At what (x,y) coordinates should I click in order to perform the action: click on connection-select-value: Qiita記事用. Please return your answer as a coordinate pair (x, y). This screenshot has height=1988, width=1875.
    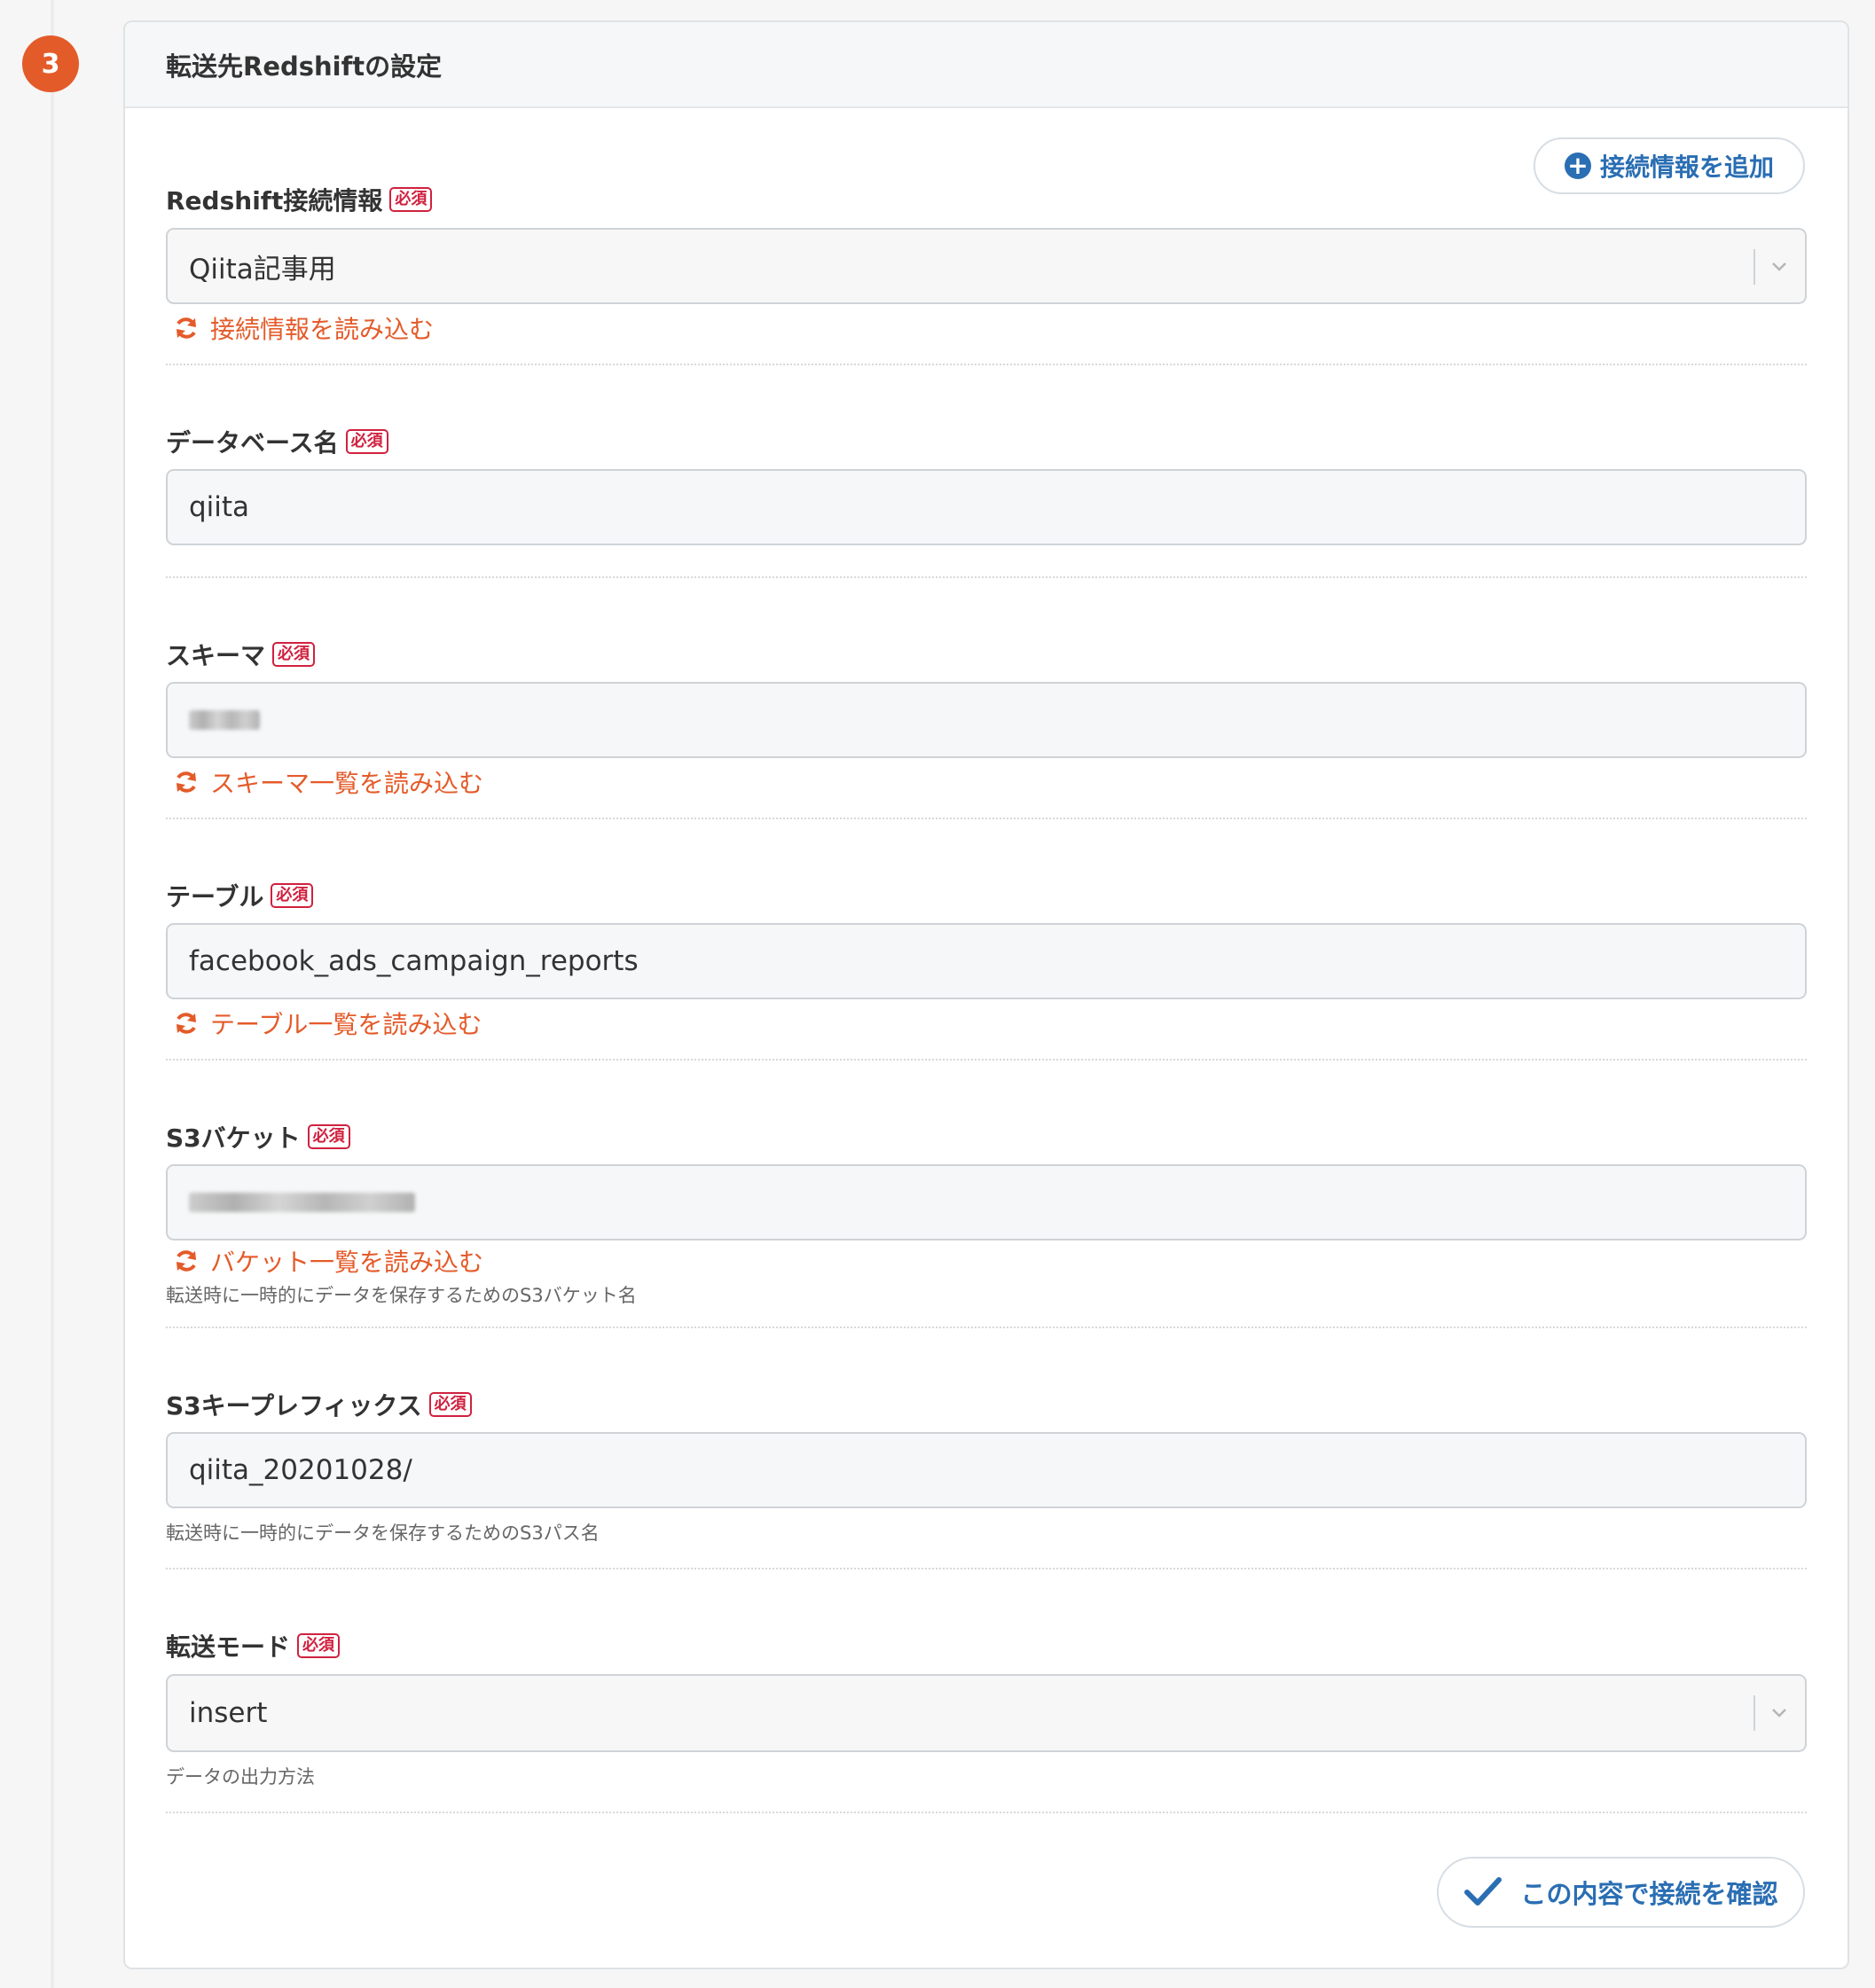
    Looking at the image, I should click on (262, 269).